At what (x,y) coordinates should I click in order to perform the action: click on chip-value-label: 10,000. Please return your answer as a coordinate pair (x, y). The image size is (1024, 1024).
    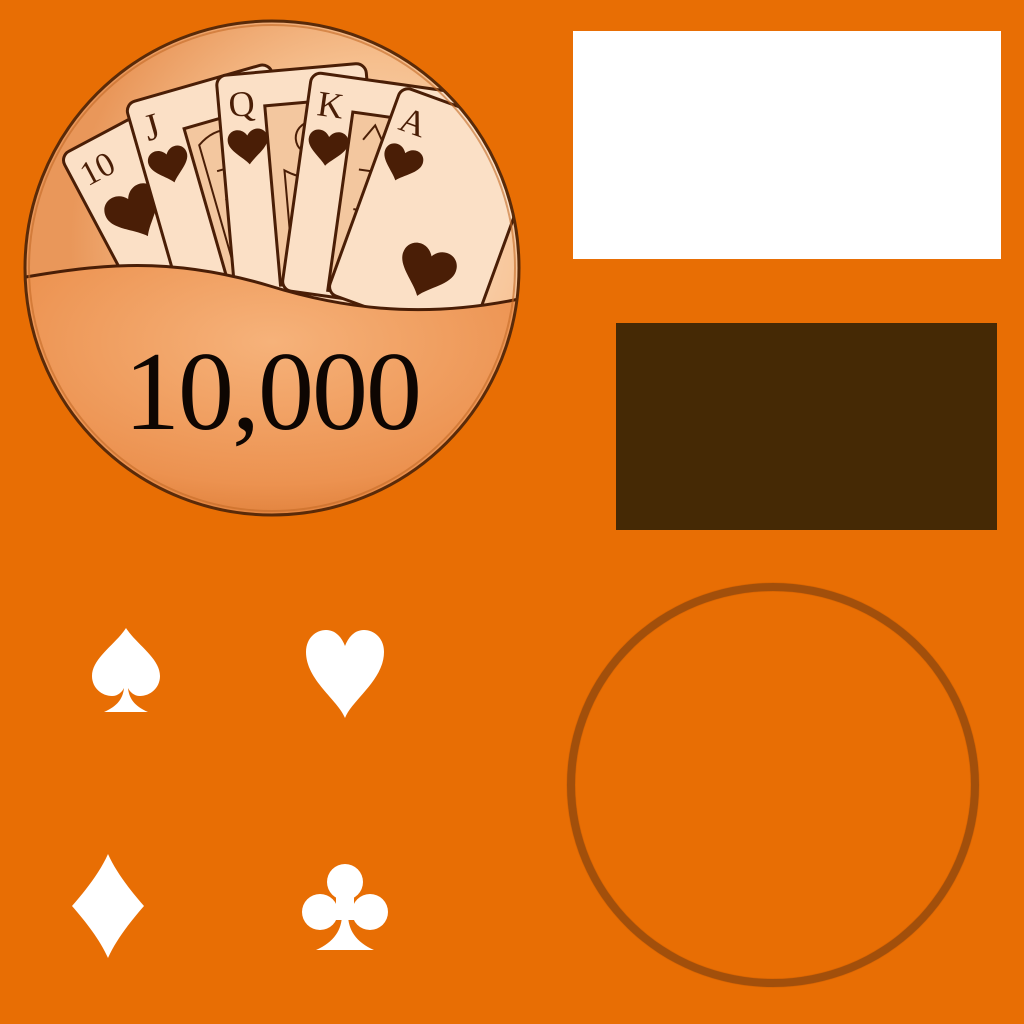
    Looking at the image, I should click on (273, 392).